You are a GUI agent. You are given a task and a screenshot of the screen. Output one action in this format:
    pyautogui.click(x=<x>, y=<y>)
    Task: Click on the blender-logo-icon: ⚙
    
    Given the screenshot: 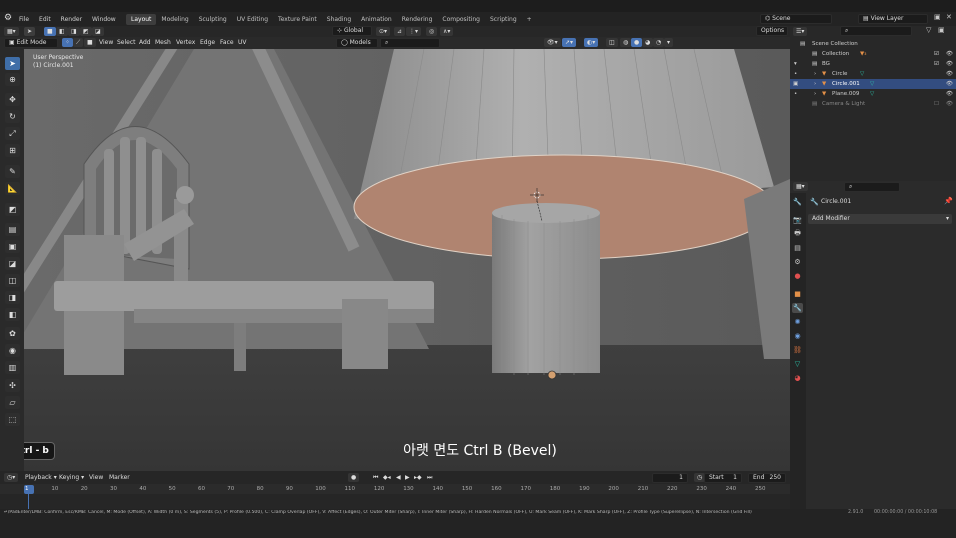 What is the action you would take?
    pyautogui.click(x=8, y=18)
    